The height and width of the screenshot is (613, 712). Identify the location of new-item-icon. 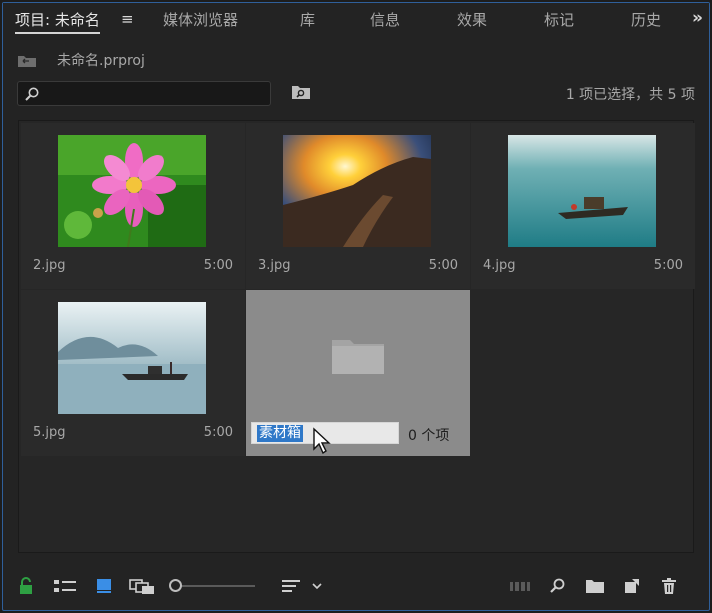
(632, 586).